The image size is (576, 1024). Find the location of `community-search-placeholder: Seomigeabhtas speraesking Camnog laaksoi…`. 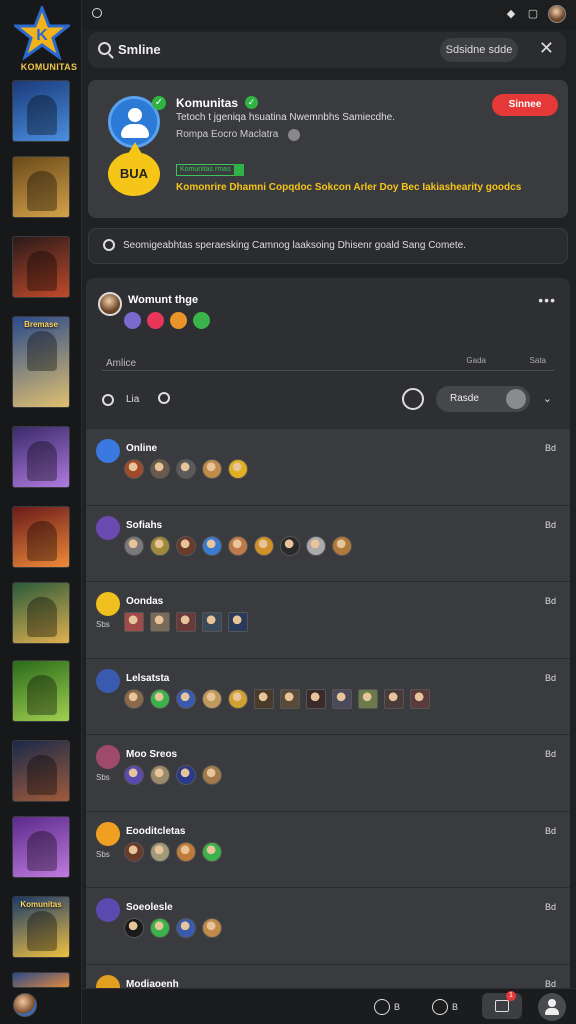

community-search-placeholder: Seomigeabhtas speraesking Camnog laaksoi… is located at coordinates (294, 245).